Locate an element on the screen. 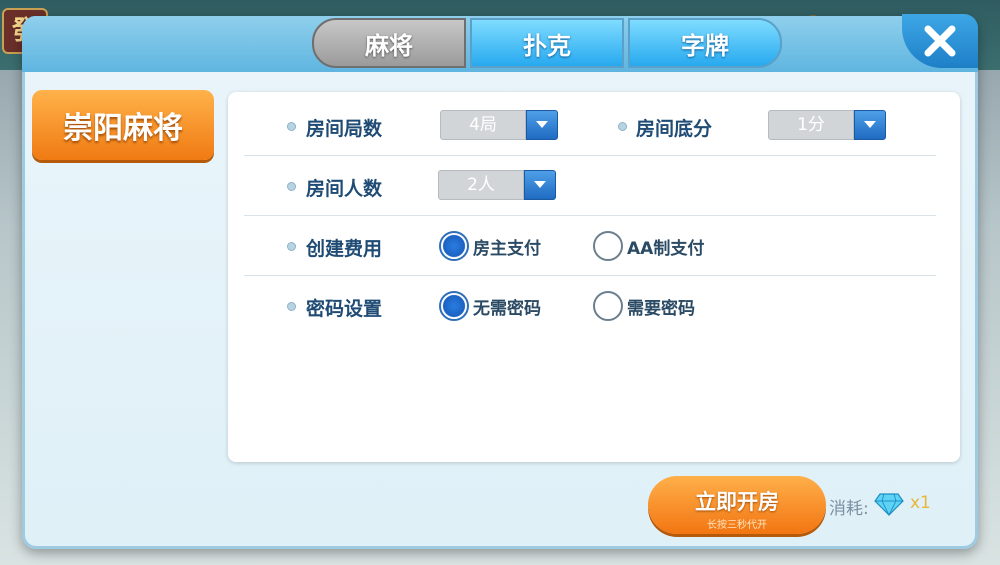 The width and height of the screenshot is (1000, 565). password-option-label: 无需密码 is located at coordinates (507, 308).